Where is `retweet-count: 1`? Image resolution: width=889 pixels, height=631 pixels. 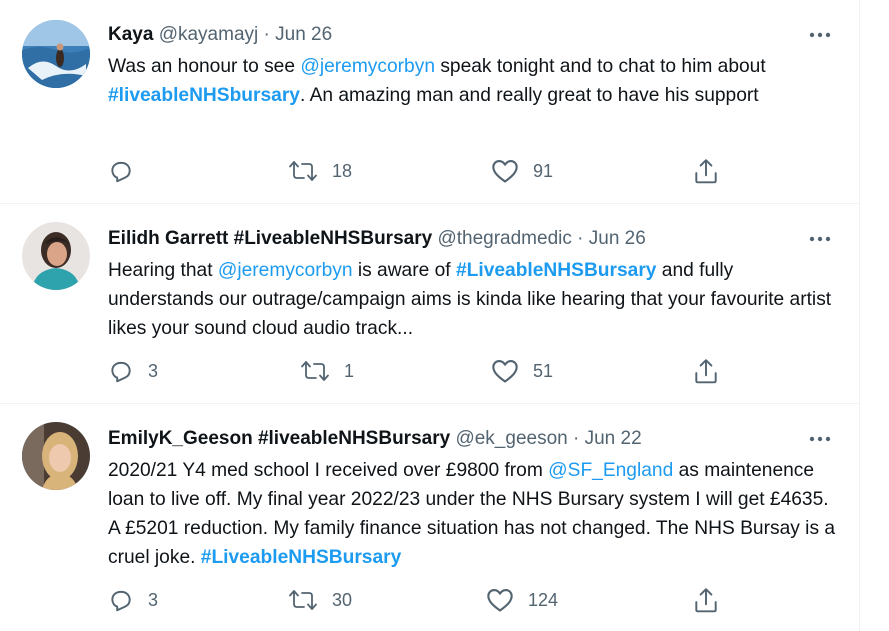
retweet-count: 1 is located at coordinates (349, 370).